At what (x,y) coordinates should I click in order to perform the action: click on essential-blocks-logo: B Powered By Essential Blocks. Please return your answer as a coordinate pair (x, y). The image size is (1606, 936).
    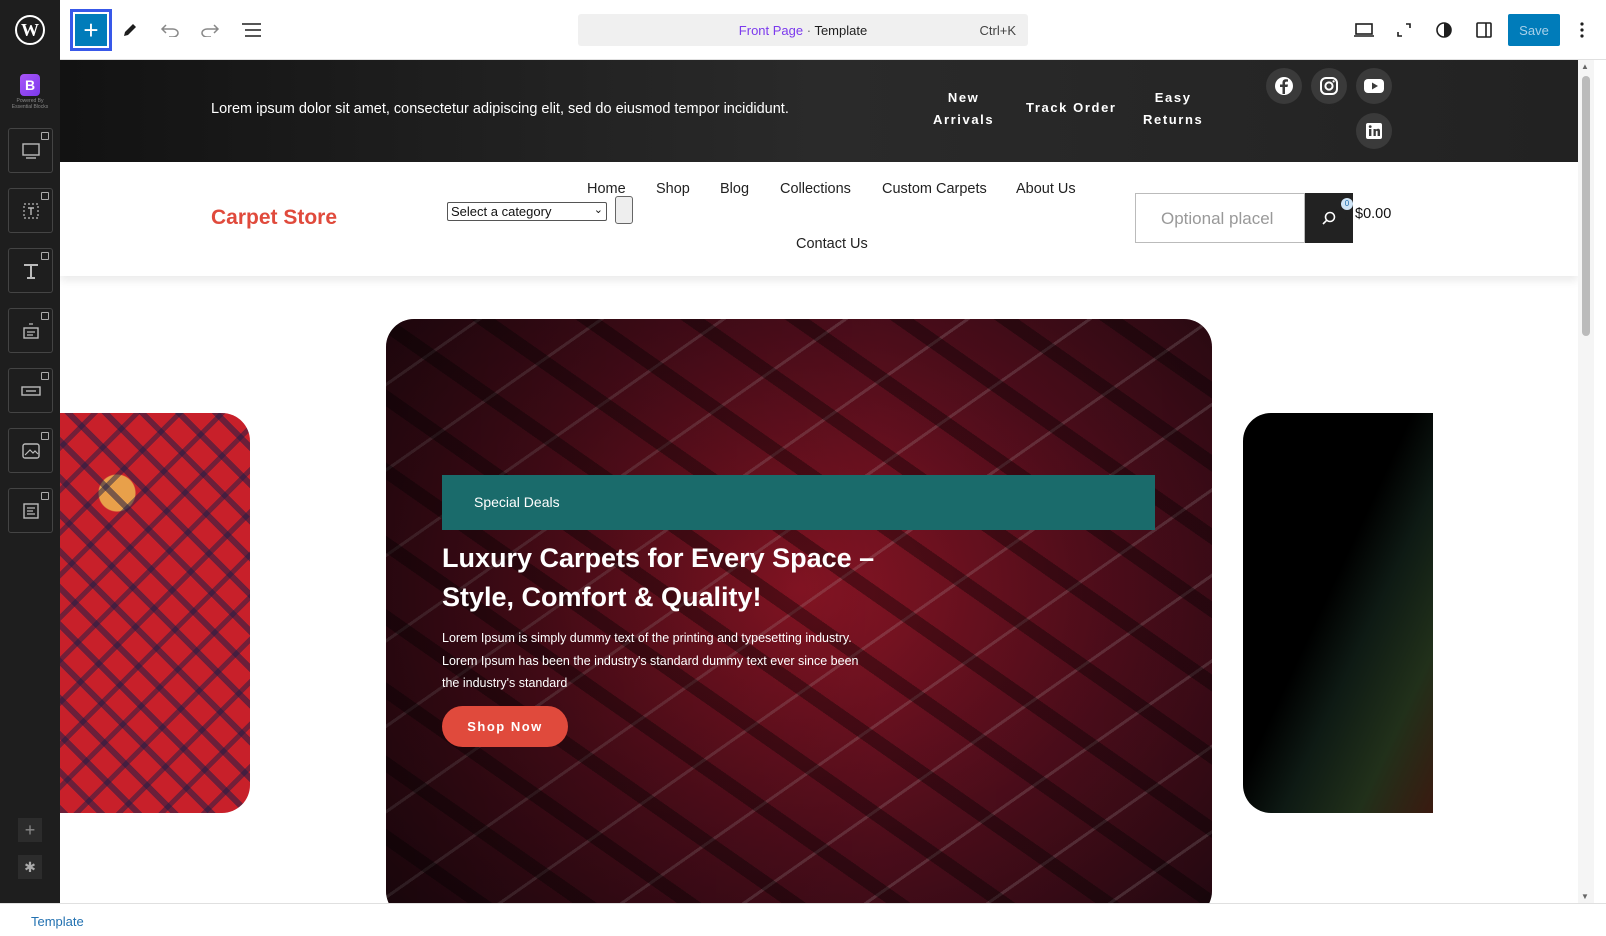
    Looking at the image, I should click on (30, 92).